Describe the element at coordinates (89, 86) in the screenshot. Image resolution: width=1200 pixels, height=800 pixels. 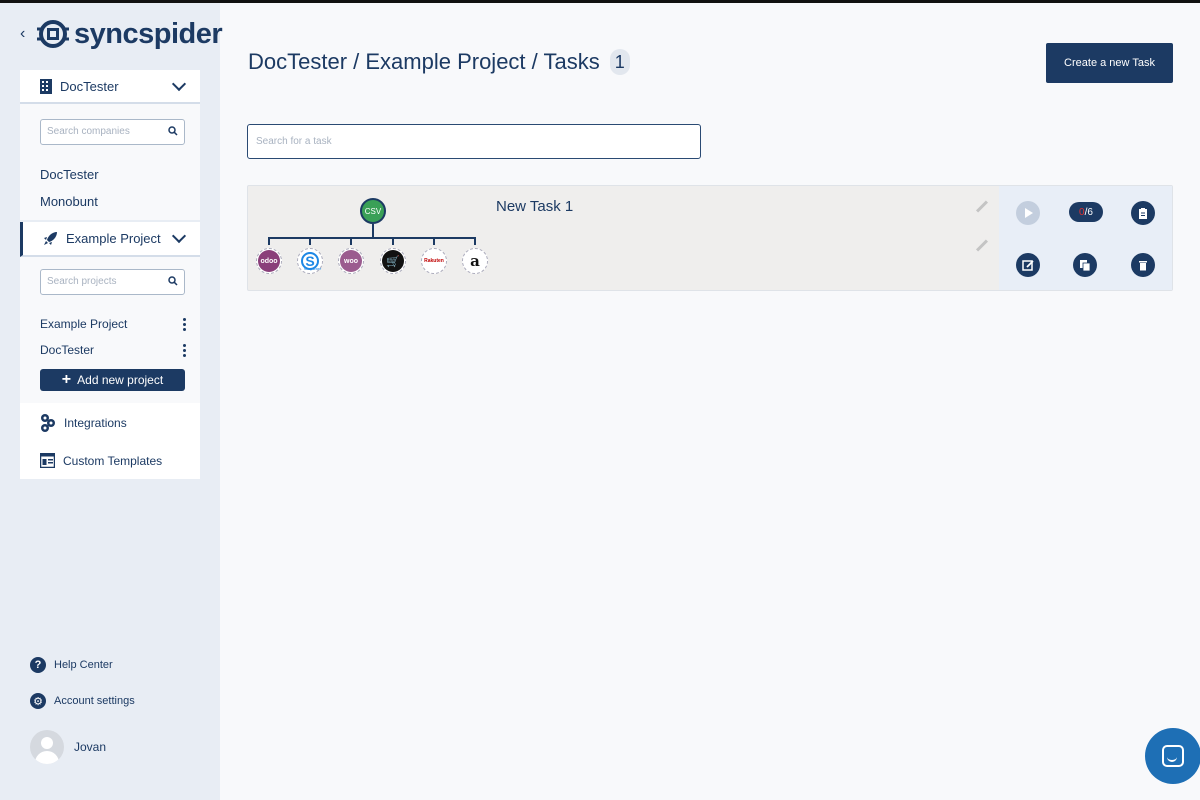
I see `company-selector-label: DocTester` at that location.